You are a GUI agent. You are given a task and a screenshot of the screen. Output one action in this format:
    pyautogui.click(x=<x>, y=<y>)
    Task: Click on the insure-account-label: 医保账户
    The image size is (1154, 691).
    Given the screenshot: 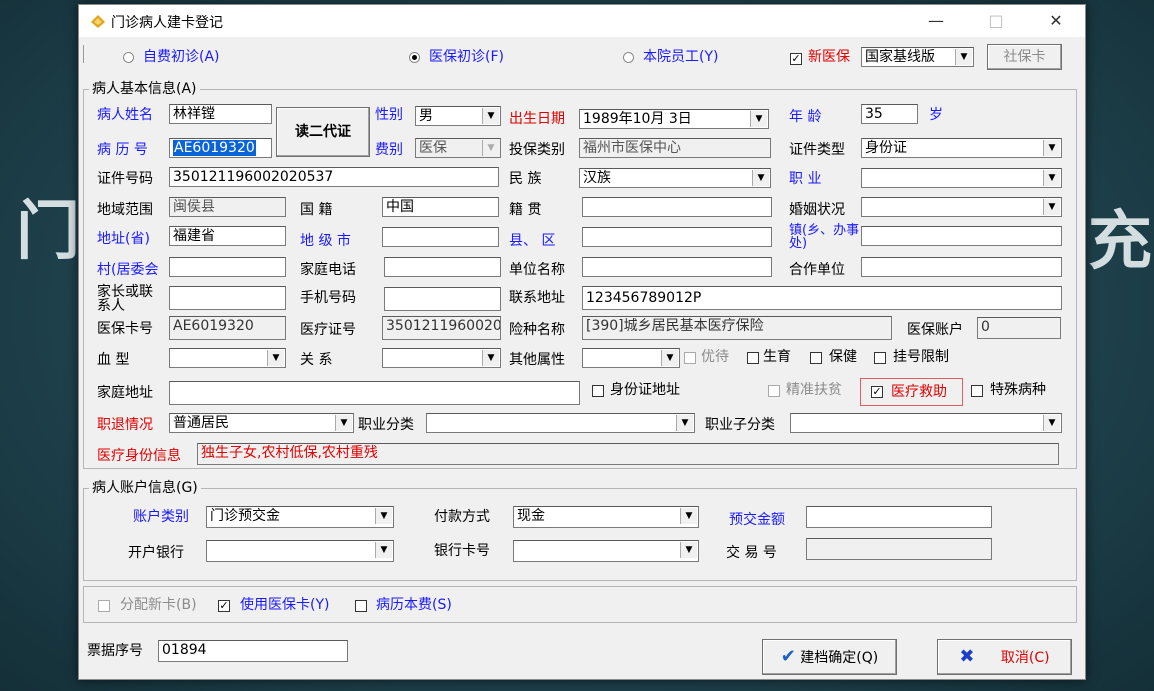 What is the action you would take?
    pyautogui.click(x=935, y=330)
    